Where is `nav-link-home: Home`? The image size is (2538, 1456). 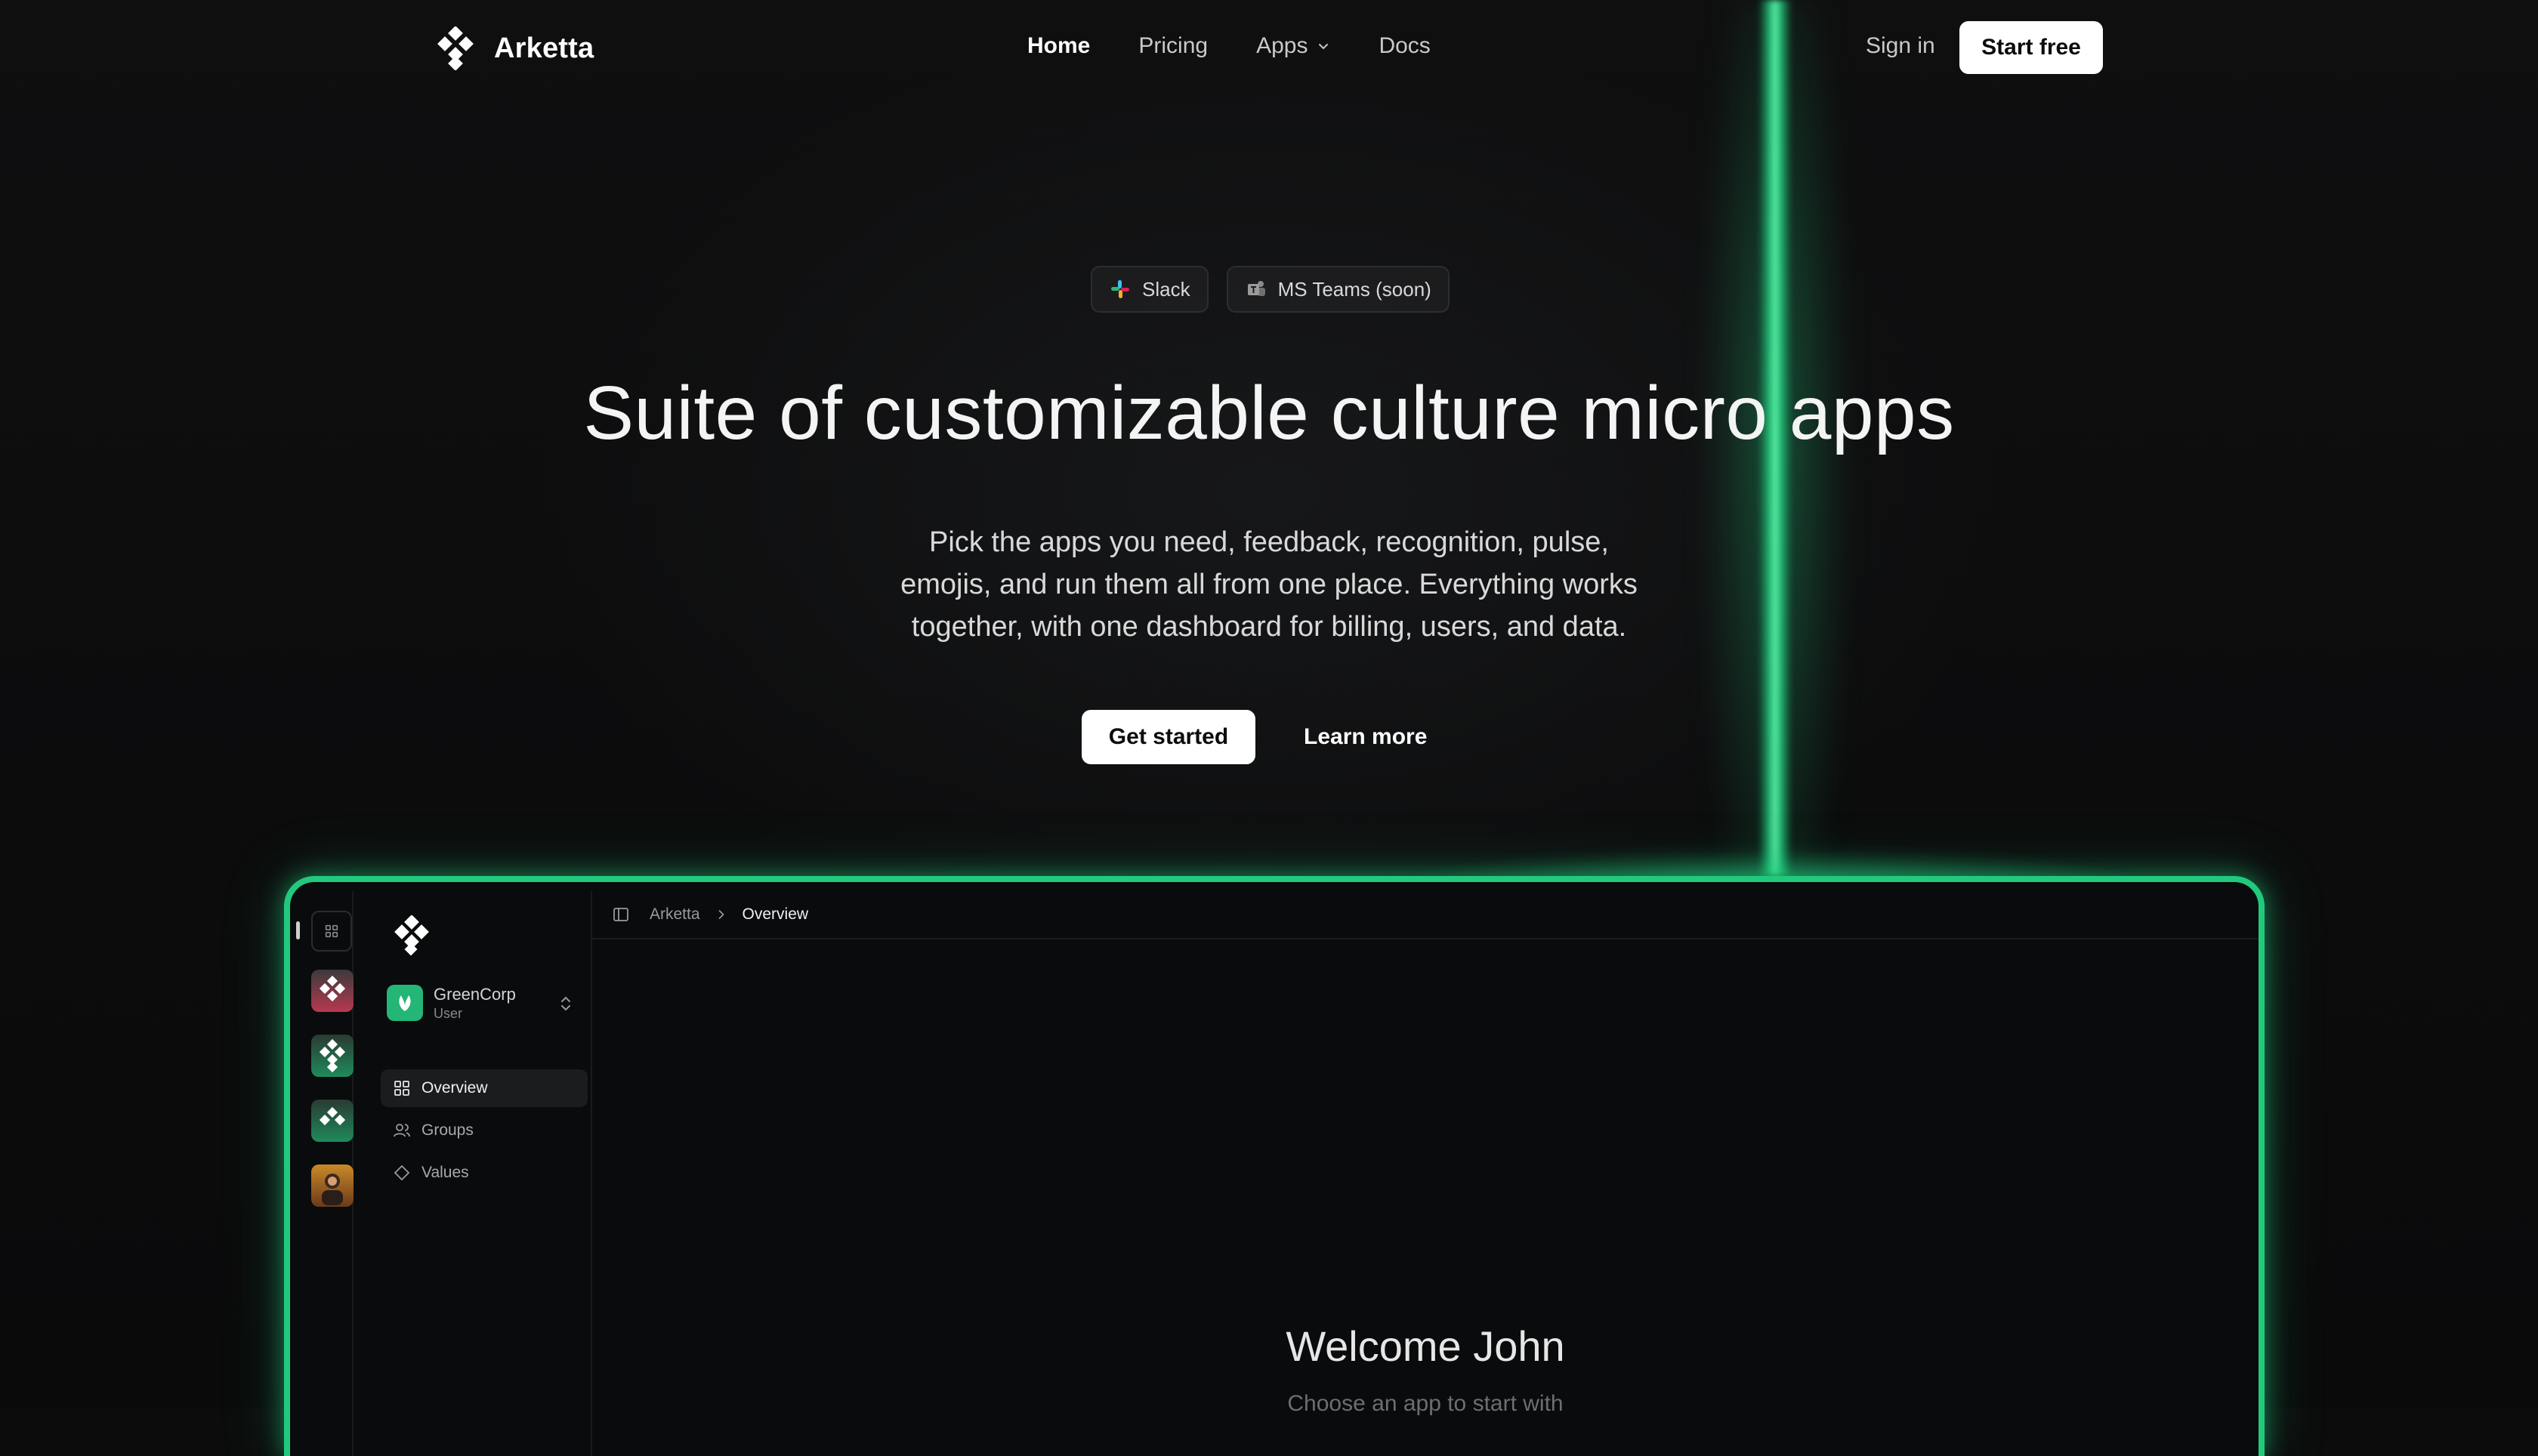
nav-link-home: Home is located at coordinates (1058, 46).